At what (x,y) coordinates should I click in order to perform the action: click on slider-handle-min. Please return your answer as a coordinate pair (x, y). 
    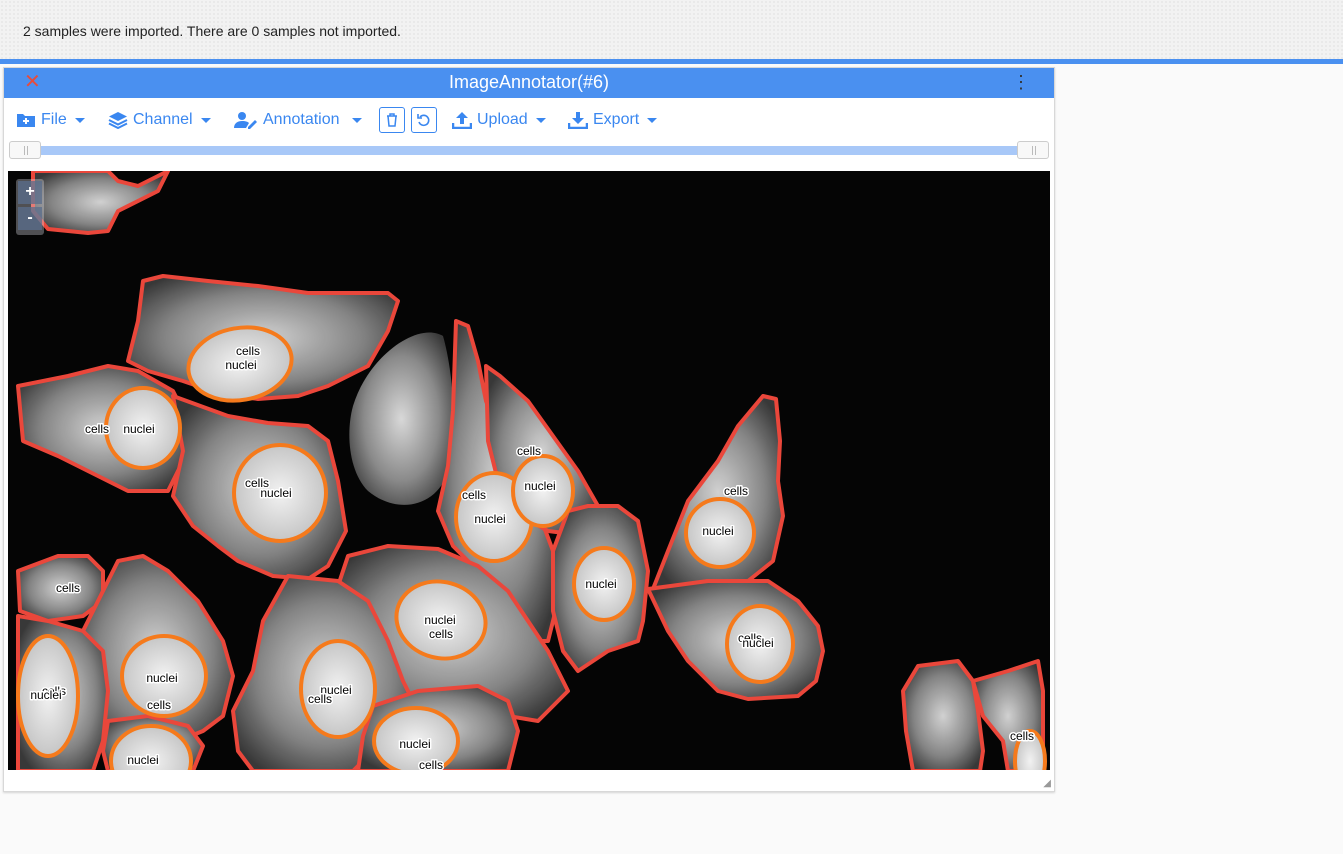
    Looking at the image, I should click on (25, 150).